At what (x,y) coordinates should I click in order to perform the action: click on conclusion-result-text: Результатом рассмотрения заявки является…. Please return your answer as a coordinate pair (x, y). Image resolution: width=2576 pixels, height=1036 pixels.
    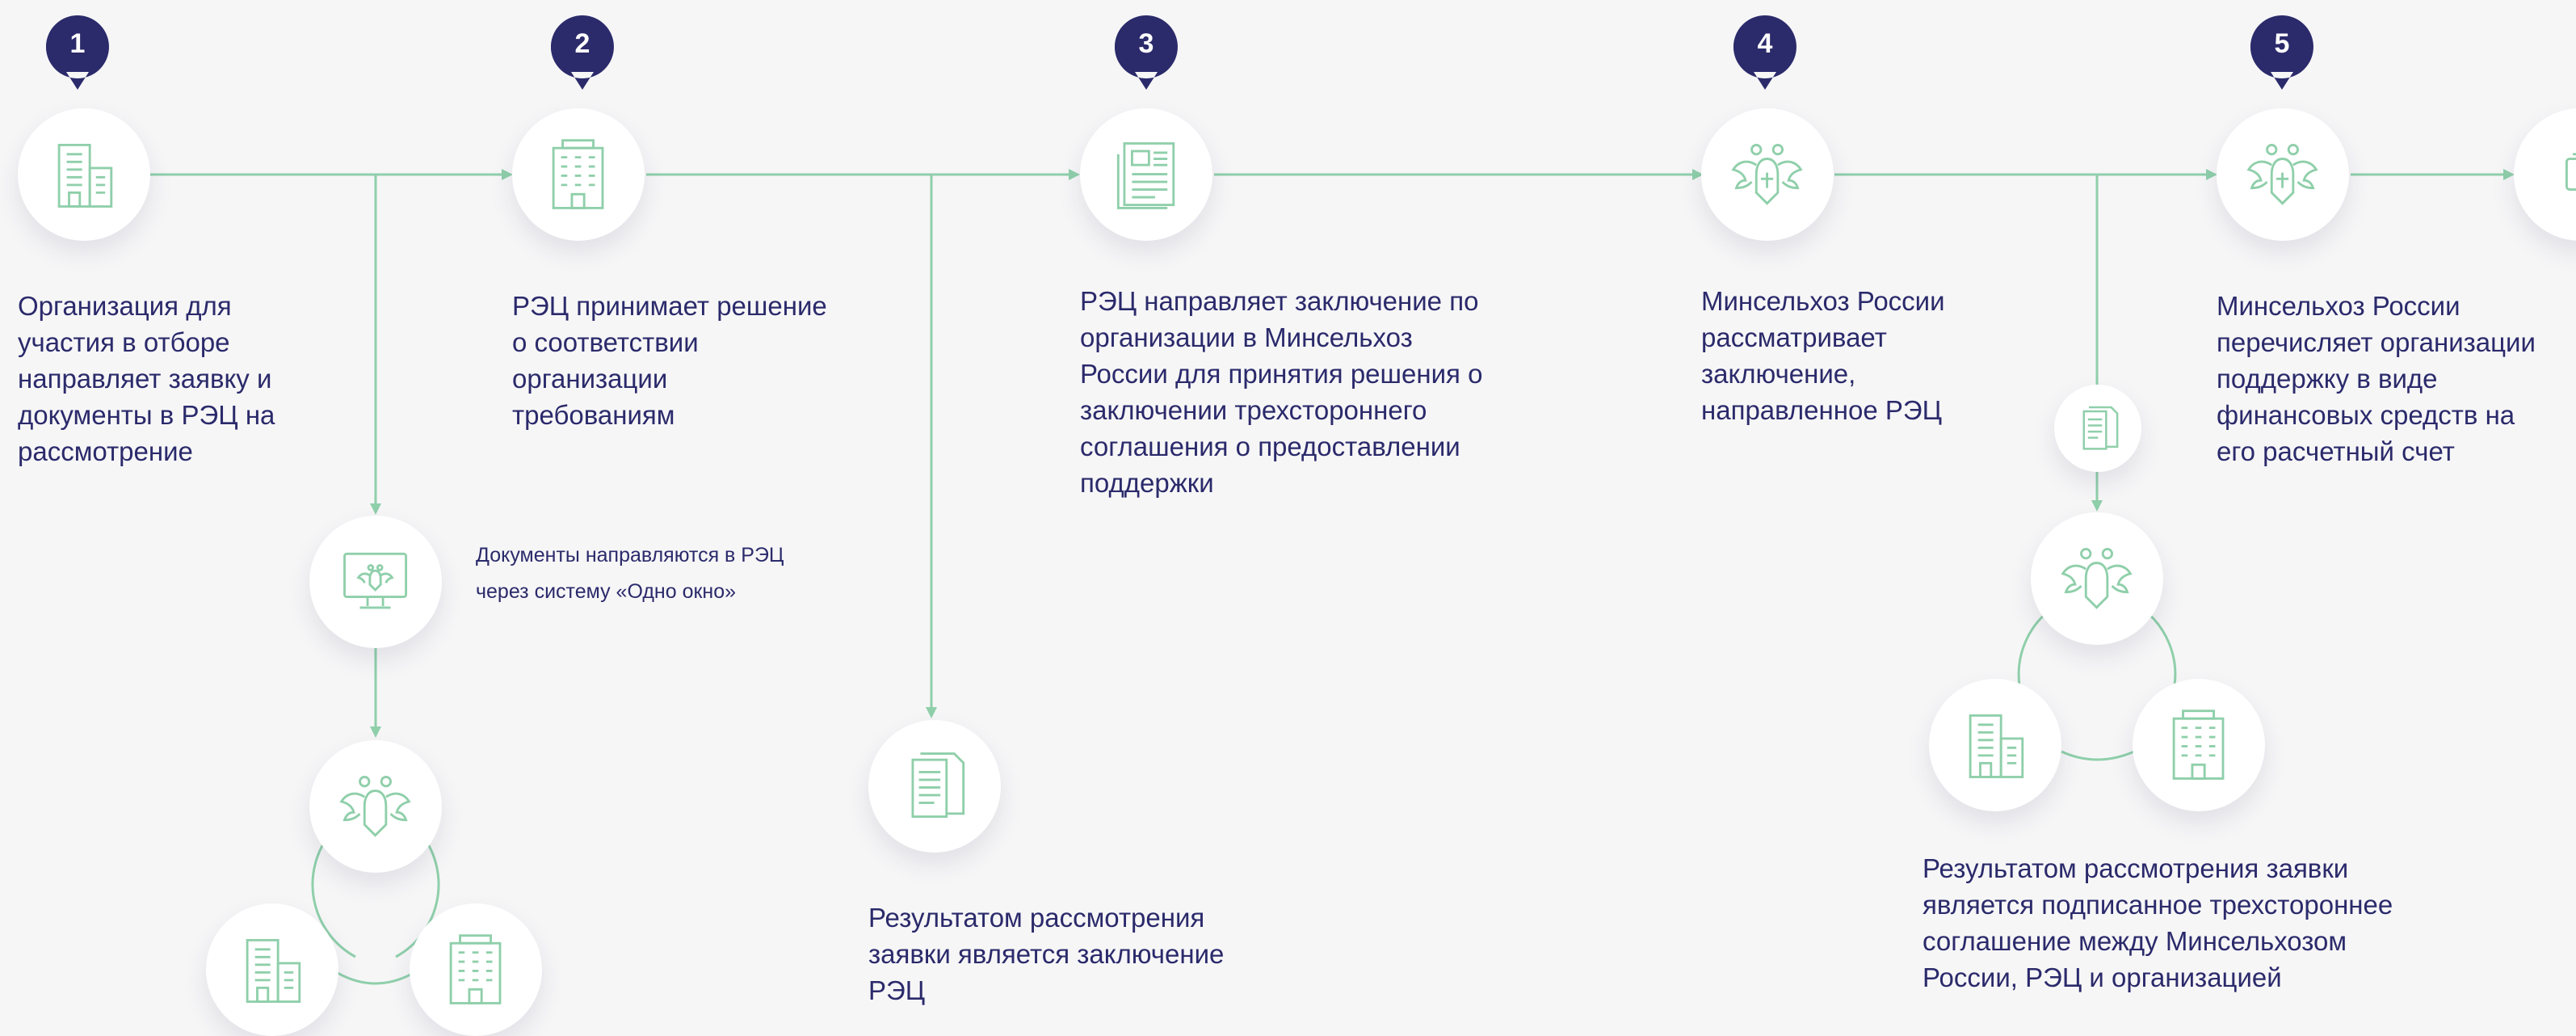
    Looking at the image, I should click on (1046, 954).